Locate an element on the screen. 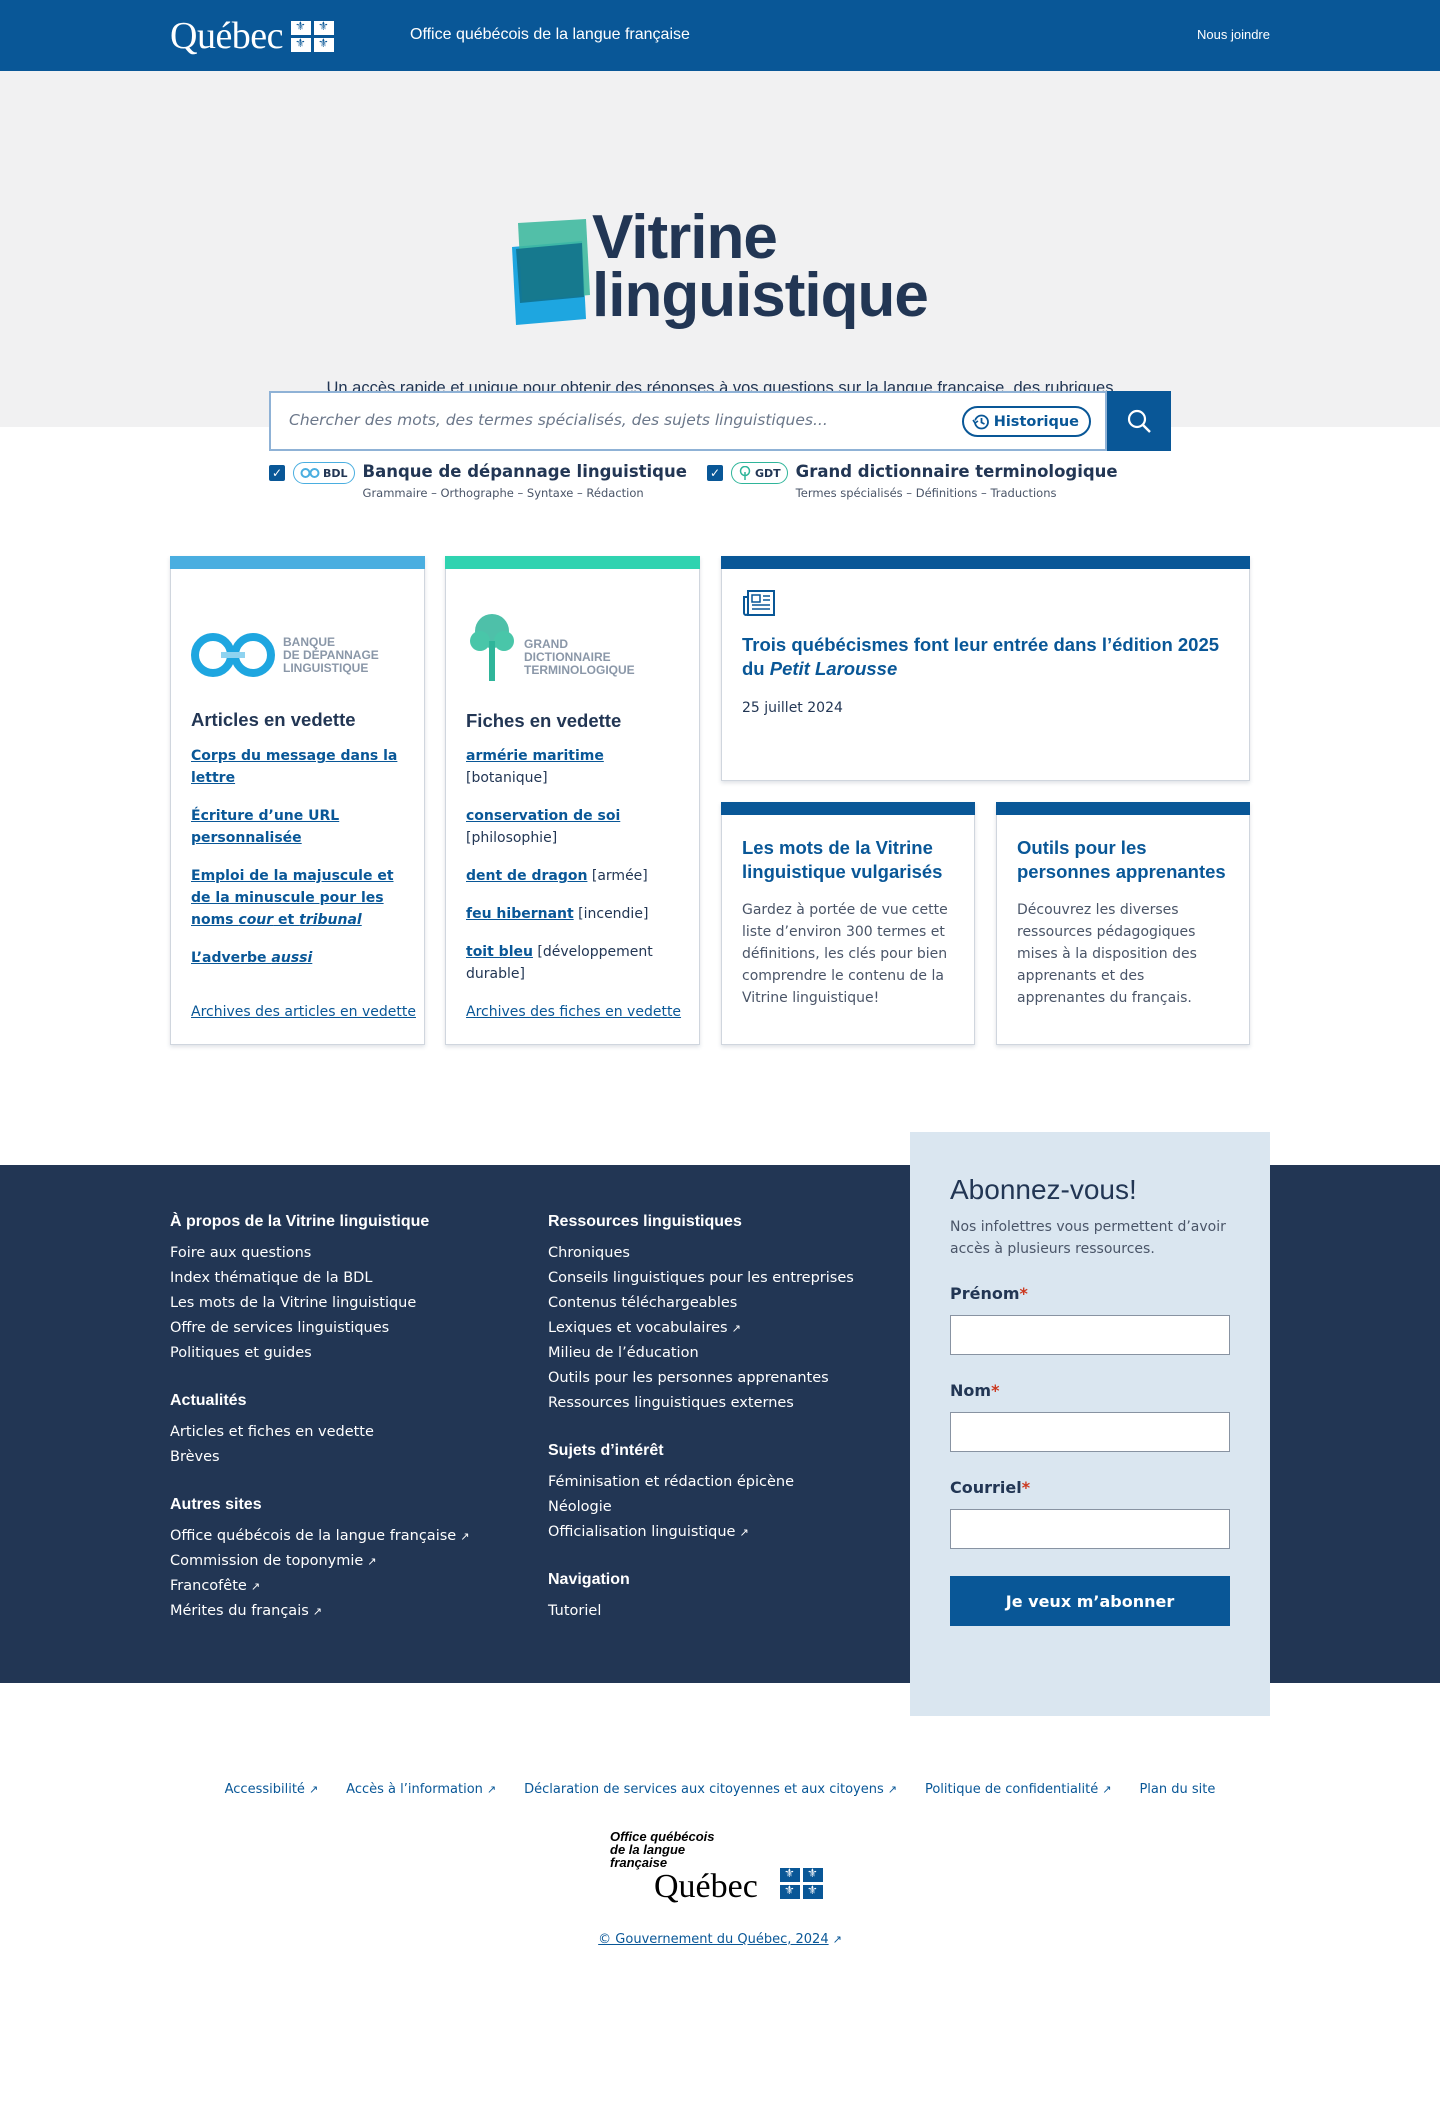 Image resolution: width=1440 pixels, height=2111 pixels. legal-link: Accès à l’information ↗ is located at coordinates (421, 1789).